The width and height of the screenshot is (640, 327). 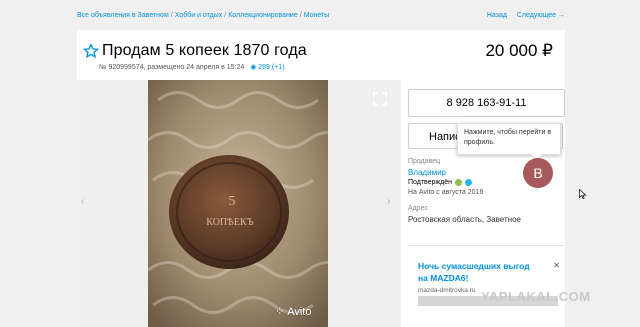 I want to click on seller-label: Продавец, so click(x=424, y=161).